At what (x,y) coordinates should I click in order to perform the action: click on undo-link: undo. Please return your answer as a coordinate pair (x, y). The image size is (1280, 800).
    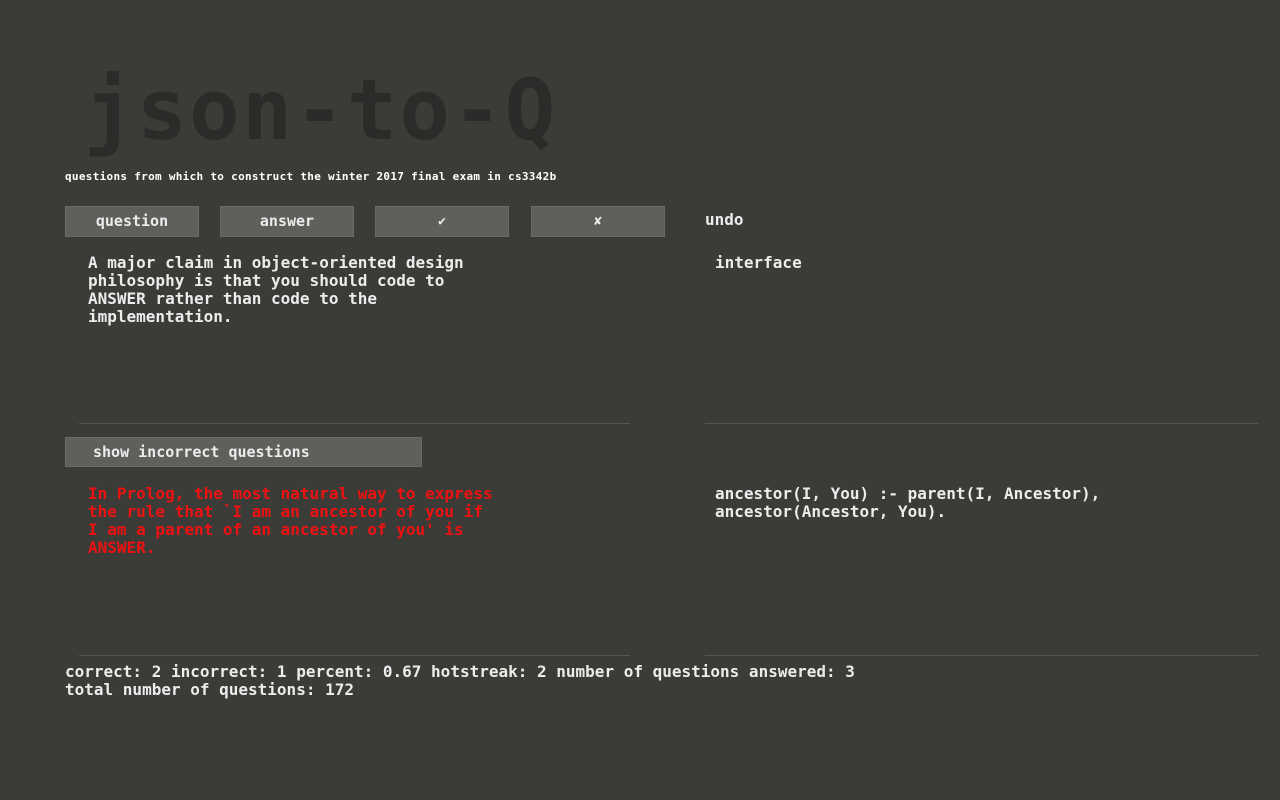
    Looking at the image, I should click on (724, 219).